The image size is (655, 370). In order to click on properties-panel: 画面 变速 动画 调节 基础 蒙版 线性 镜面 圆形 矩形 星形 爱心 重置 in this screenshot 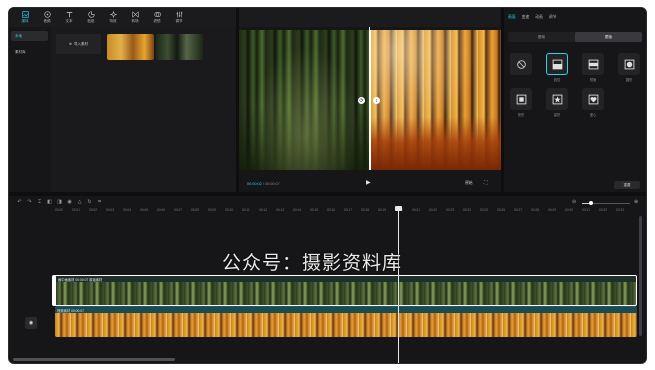, I will do `click(575, 100)`.